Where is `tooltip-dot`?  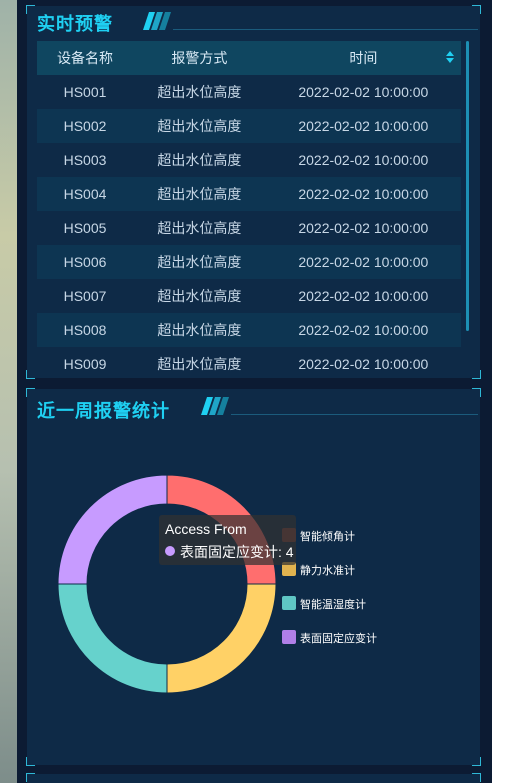 tooltip-dot is located at coordinates (170, 551).